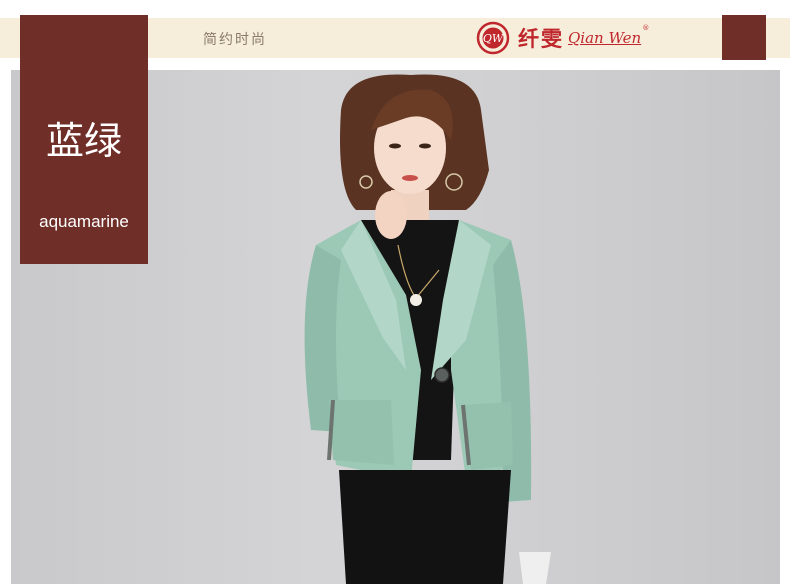  Describe the element at coordinates (84, 221) in the screenshot. I see `color-name-en: aquamarine` at that location.